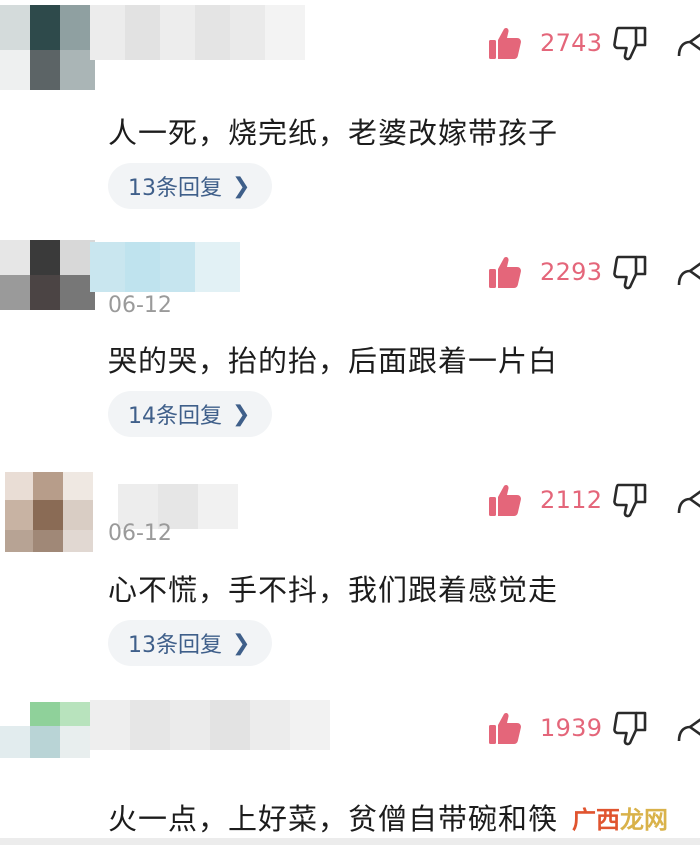 This screenshot has width=700, height=845. I want to click on comment-text: 心不慌，手不抖，我们跟着感觉走, so click(333, 590).